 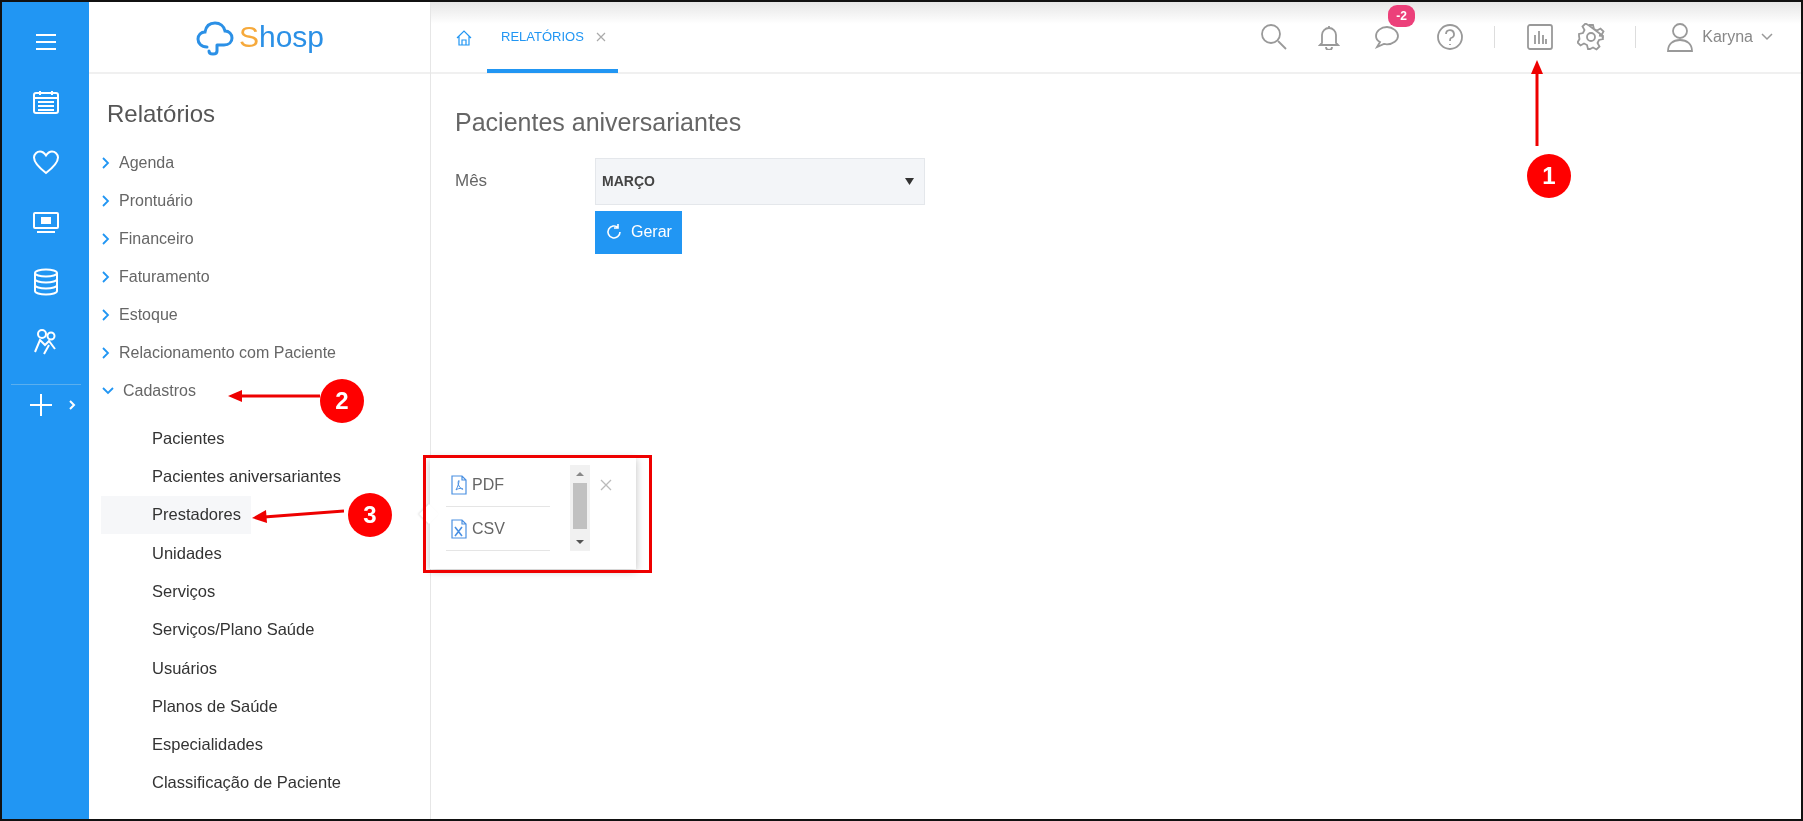 What do you see at coordinates (227, 353) in the screenshot?
I see `sidebar-item: Relacionamento com Paciente` at bounding box center [227, 353].